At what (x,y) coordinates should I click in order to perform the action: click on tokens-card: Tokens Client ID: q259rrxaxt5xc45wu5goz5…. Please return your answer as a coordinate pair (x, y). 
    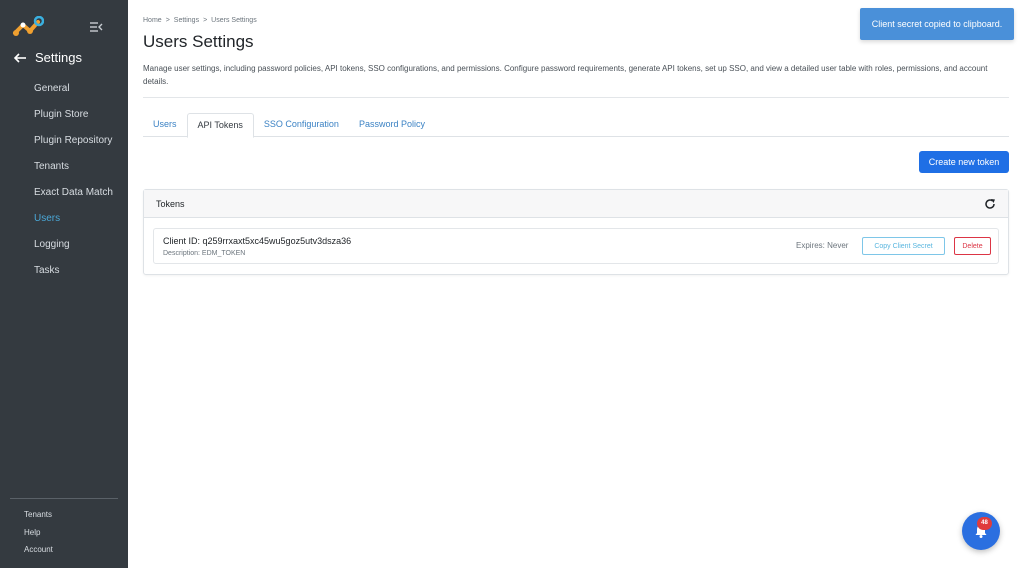
    Looking at the image, I should click on (576, 232).